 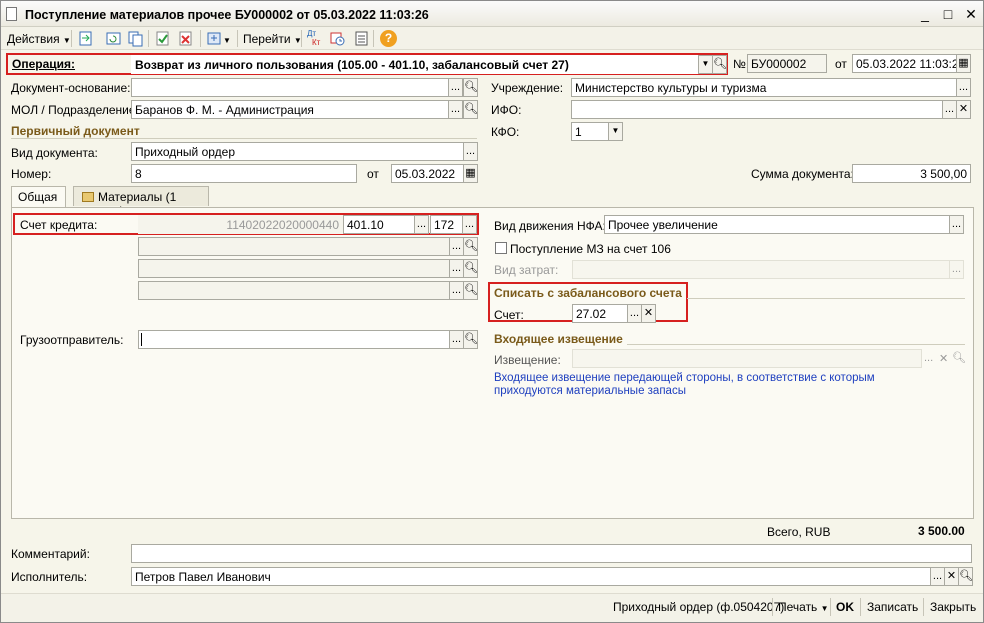 What do you see at coordinates (971, 14) in the screenshot?
I see `close-window-button: ✕` at bounding box center [971, 14].